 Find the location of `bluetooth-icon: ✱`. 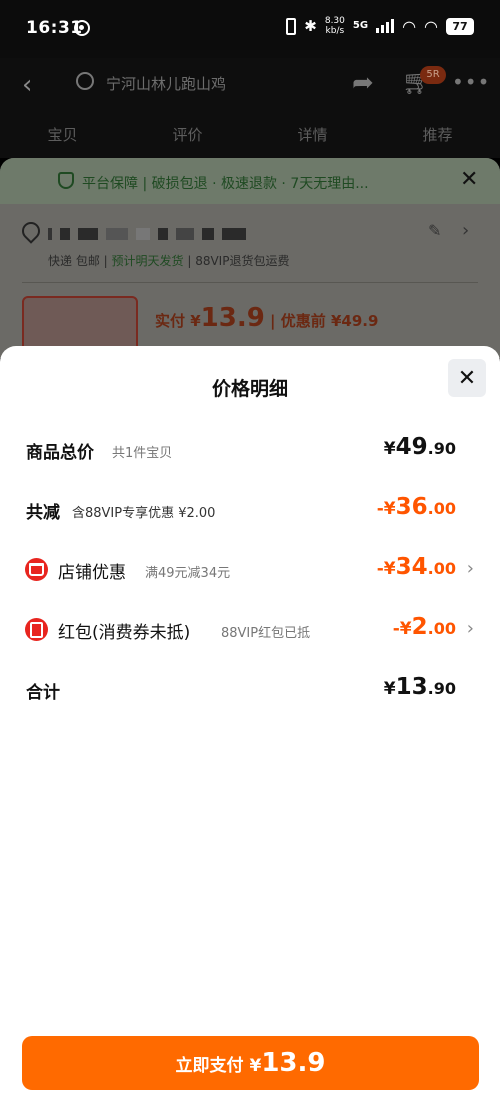

bluetooth-icon: ✱ is located at coordinates (310, 26).